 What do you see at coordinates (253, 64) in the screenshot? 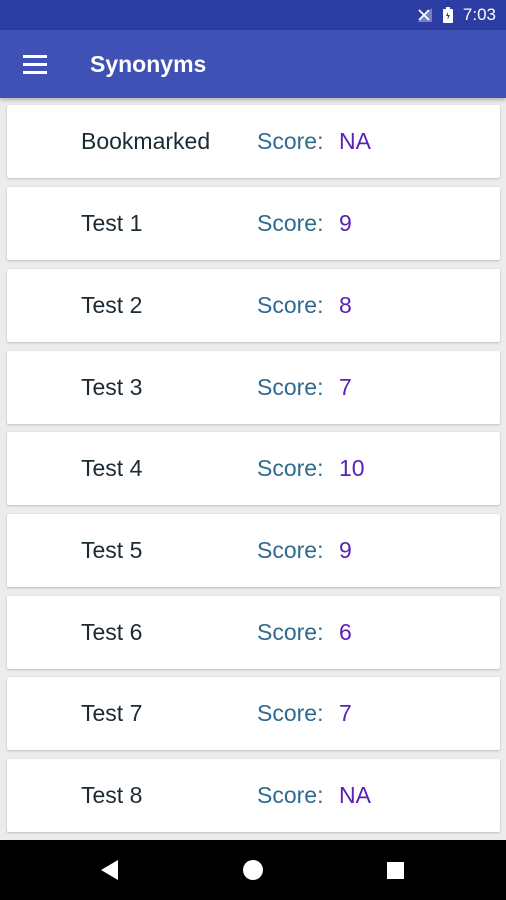
I see `app-bar: Synonyms` at bounding box center [253, 64].